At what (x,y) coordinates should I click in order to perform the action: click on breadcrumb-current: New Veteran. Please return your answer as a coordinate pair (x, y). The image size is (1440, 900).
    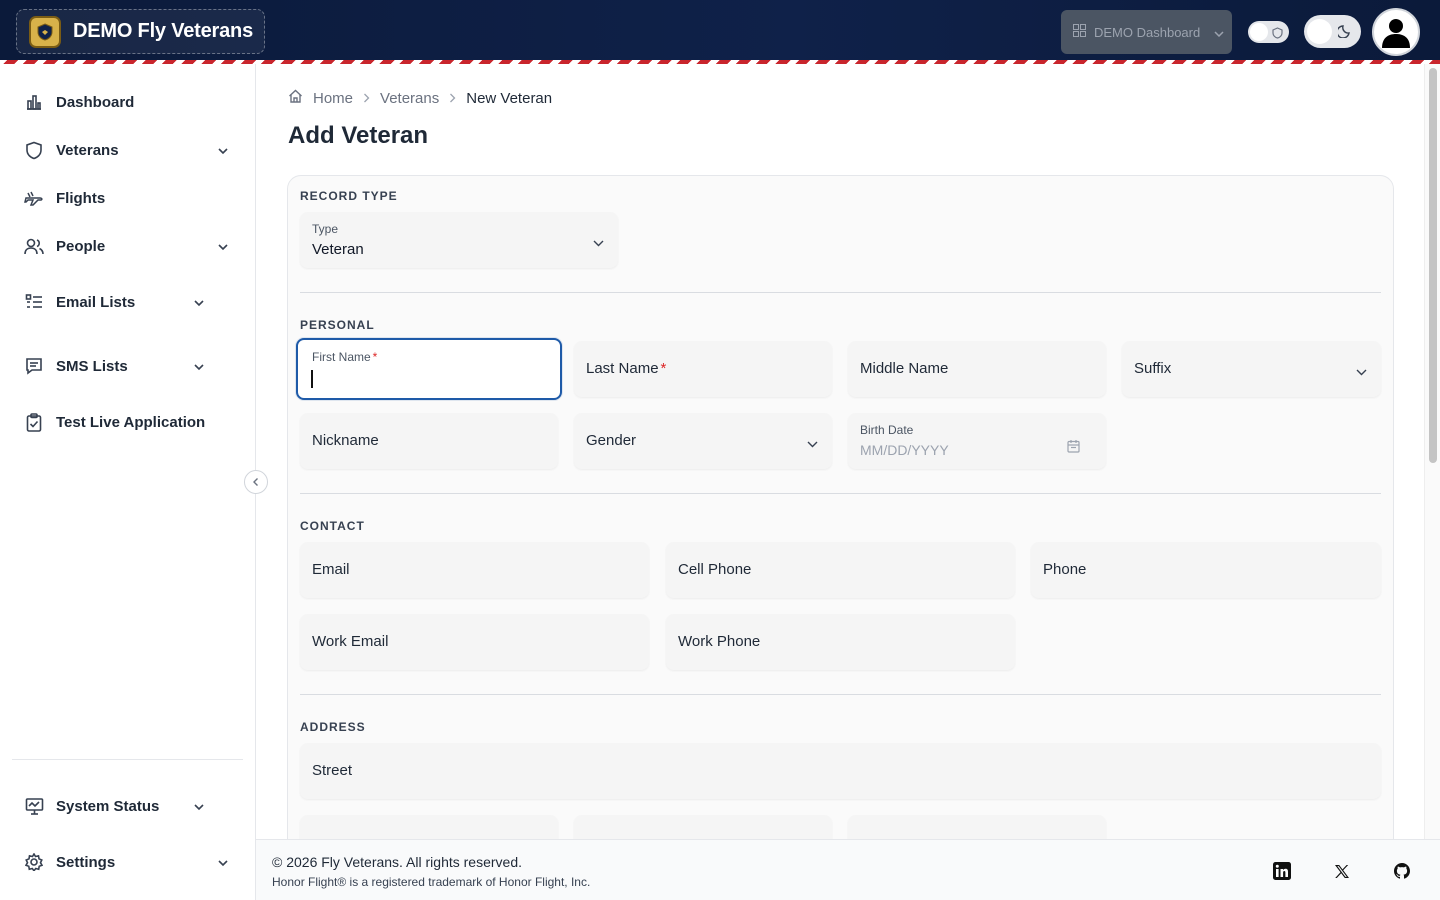
    Looking at the image, I should click on (509, 98).